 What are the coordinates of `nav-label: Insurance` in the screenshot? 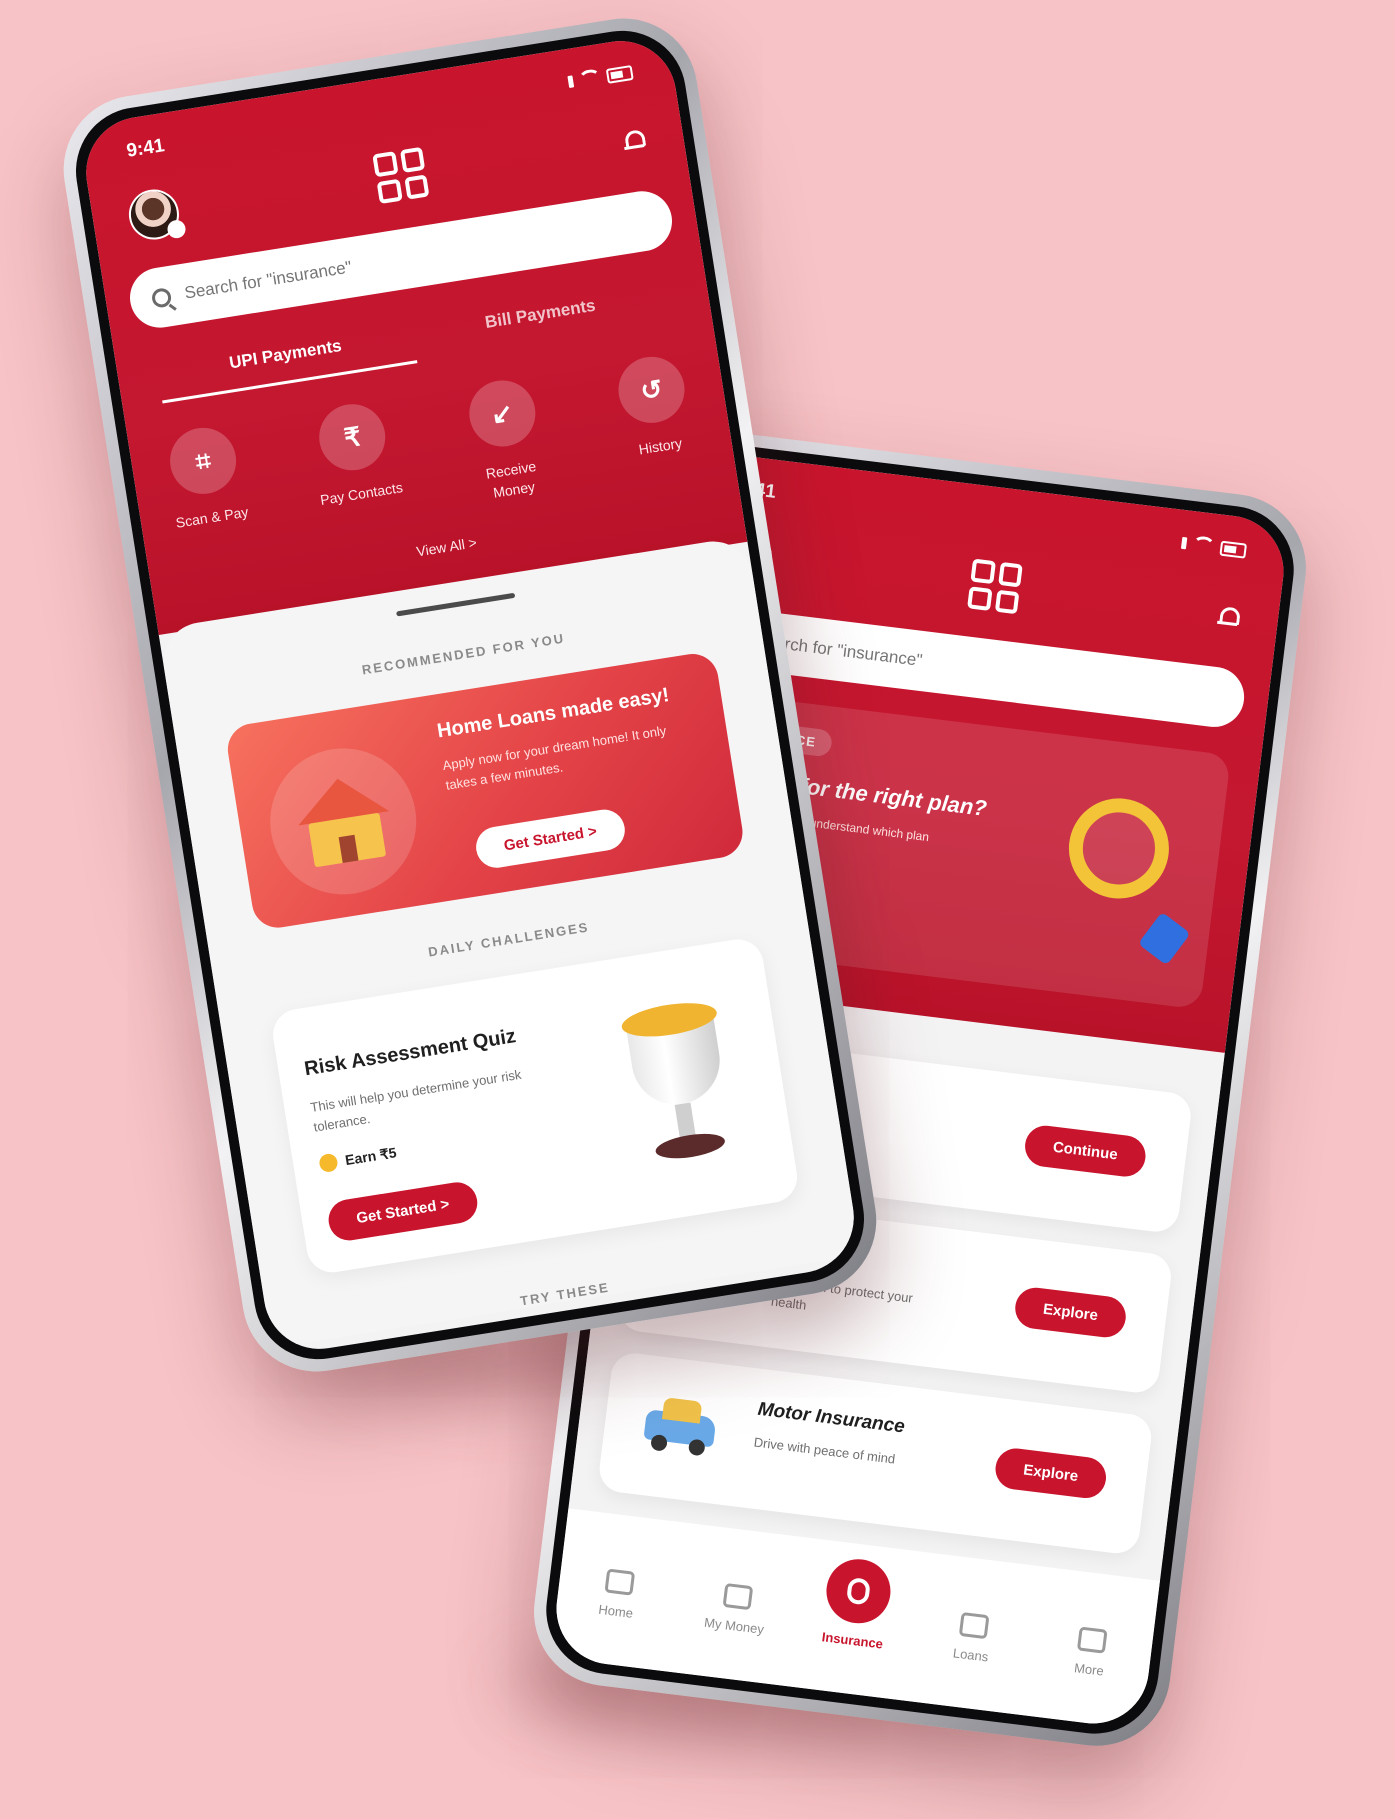 It's located at (852, 1640).